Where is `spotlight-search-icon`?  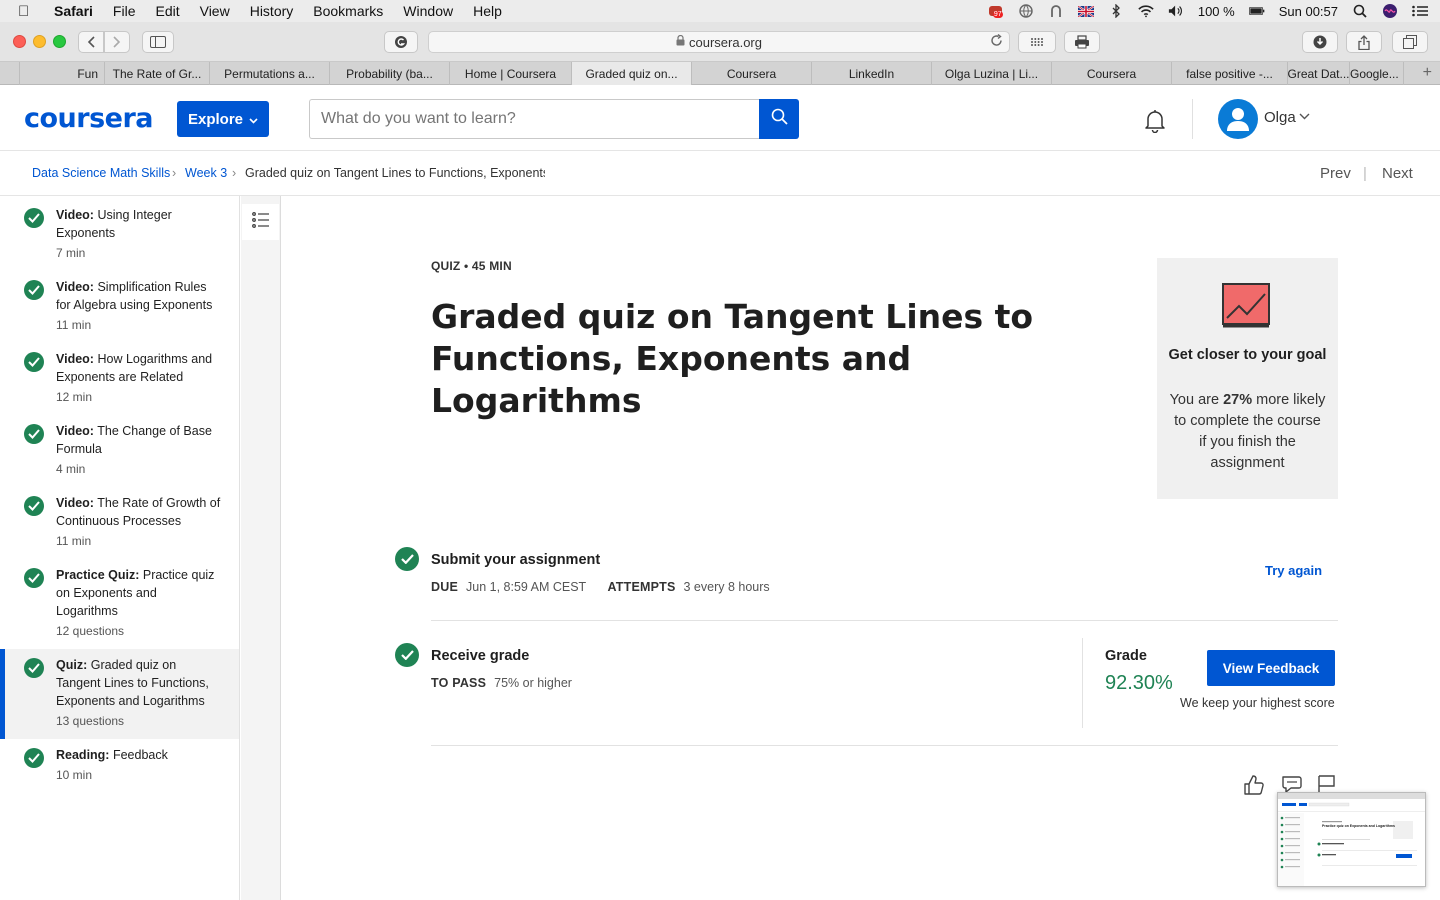
spotlight-search-icon is located at coordinates (1360, 11).